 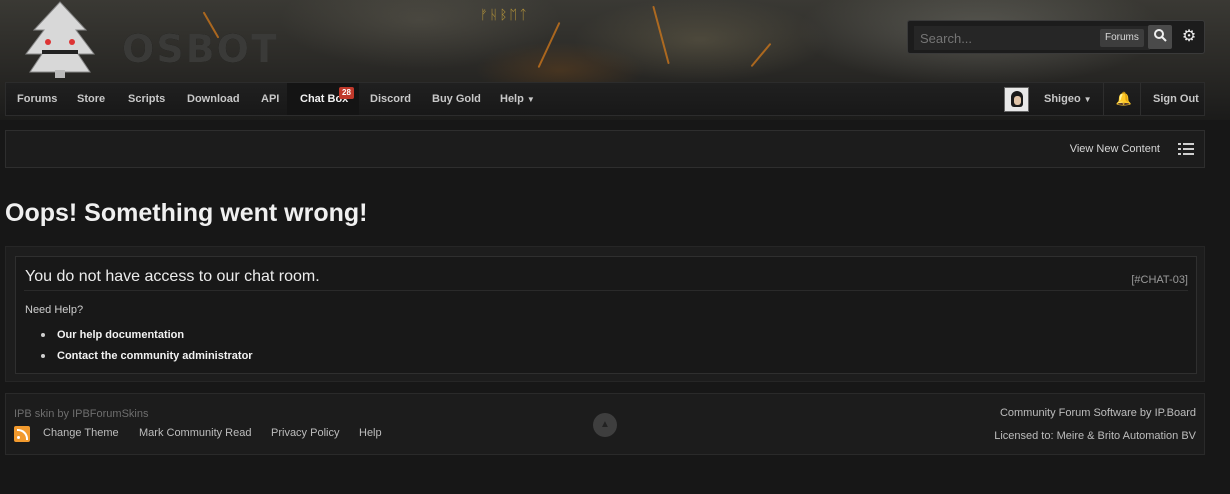 What do you see at coordinates (456, 99) in the screenshot?
I see `nav-item-buy-gold: Buy Gold` at bounding box center [456, 99].